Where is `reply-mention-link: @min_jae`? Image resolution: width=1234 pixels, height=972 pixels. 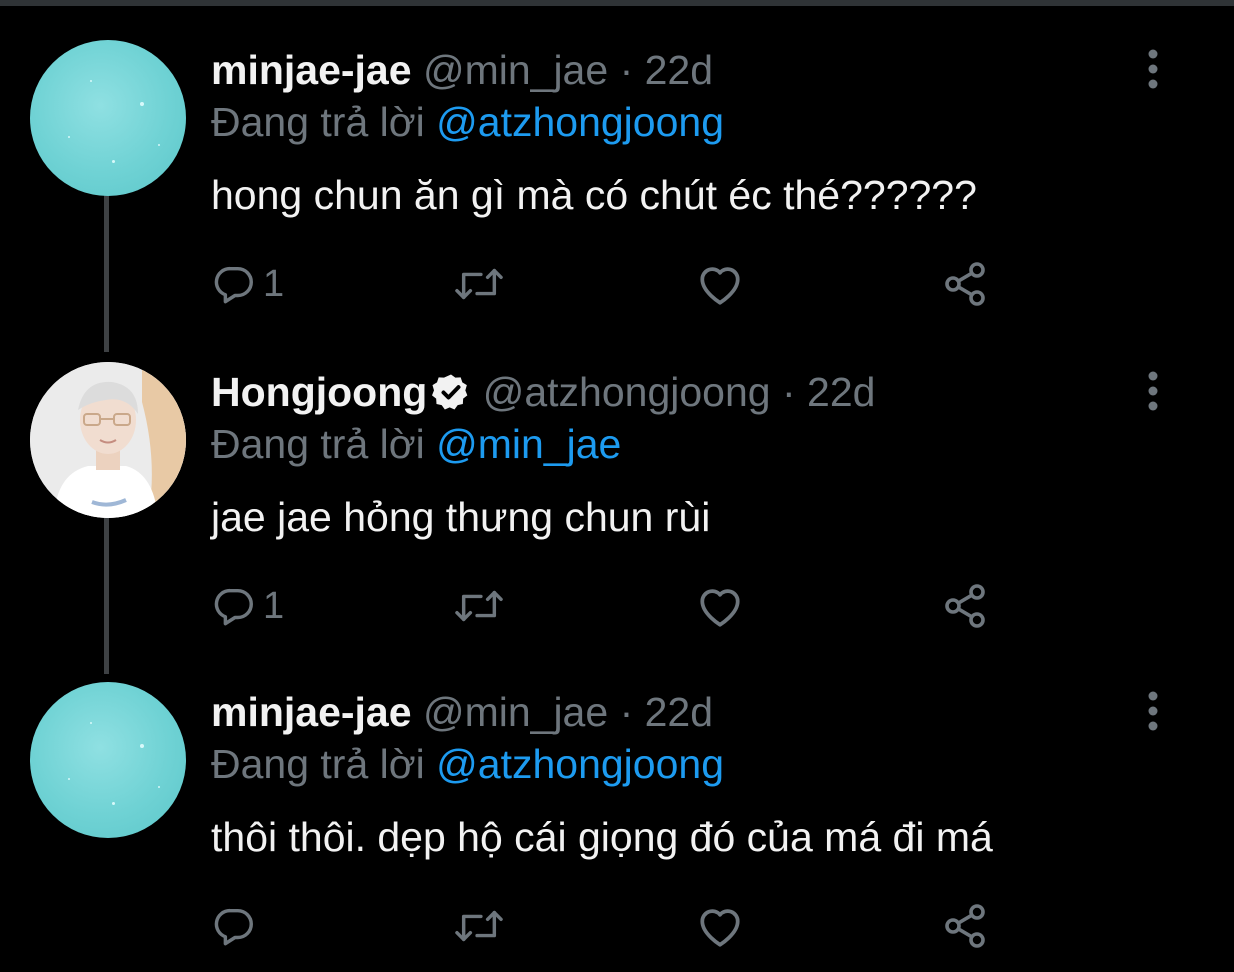
reply-mention-link: @min_jae is located at coordinates (528, 444).